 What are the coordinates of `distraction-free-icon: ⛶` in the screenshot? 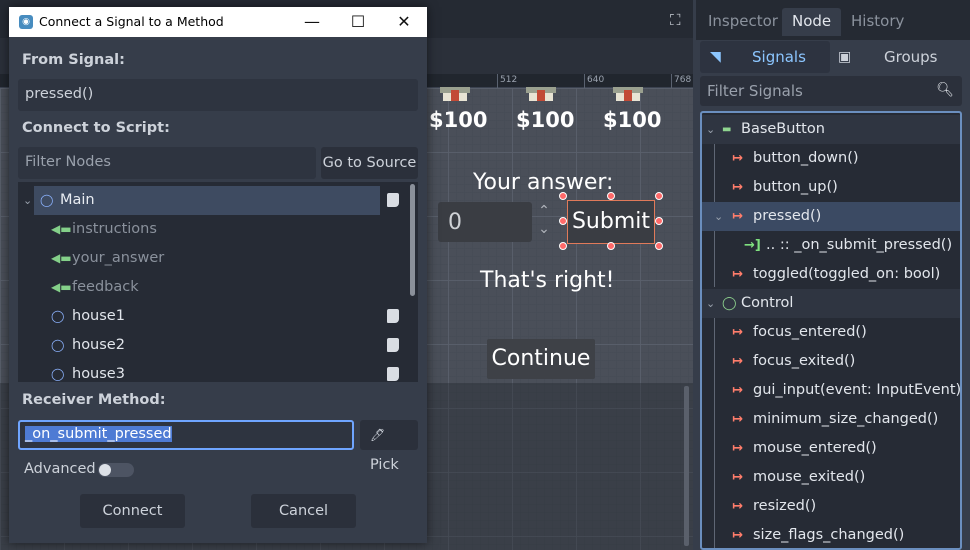 It's located at (678, 20).